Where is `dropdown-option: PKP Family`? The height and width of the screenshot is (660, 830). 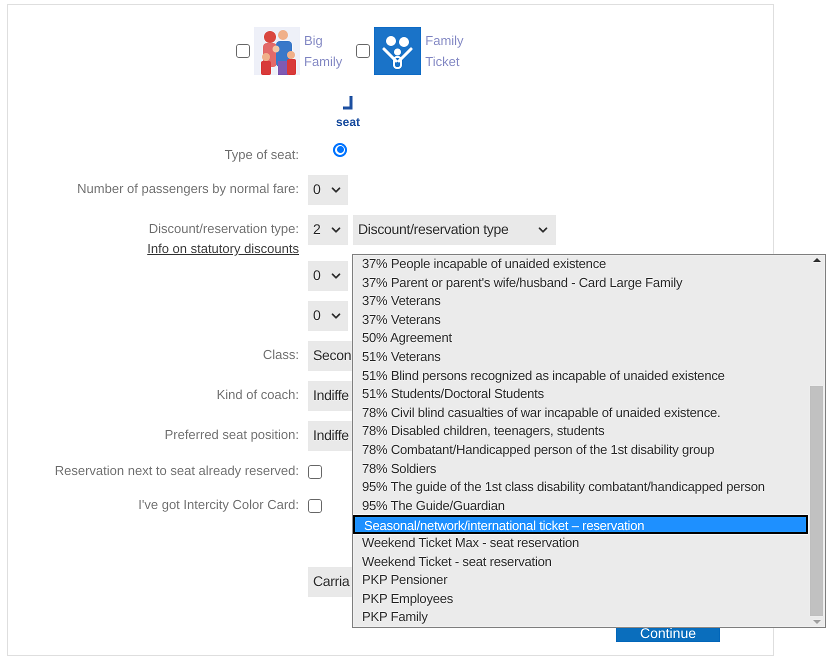
dropdown-option: PKP Family is located at coordinates (580, 617).